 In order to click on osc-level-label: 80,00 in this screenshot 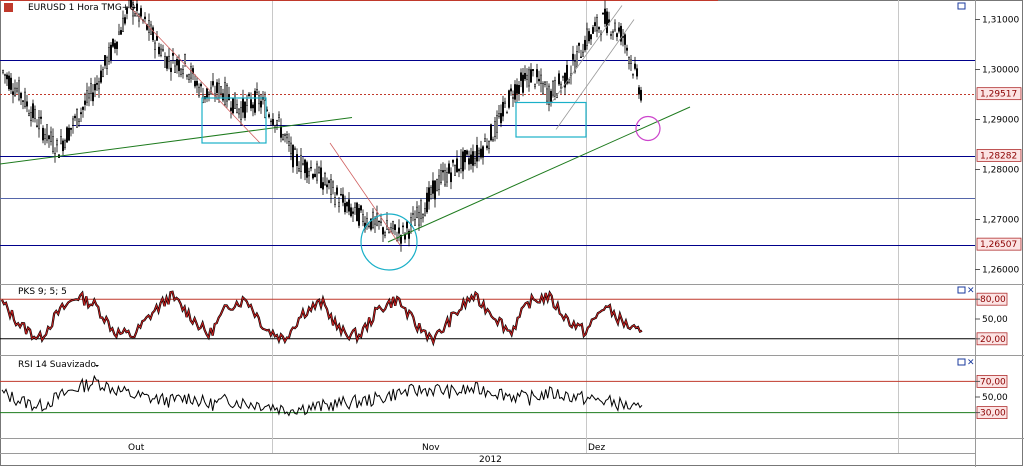, I will do `click(993, 300)`.